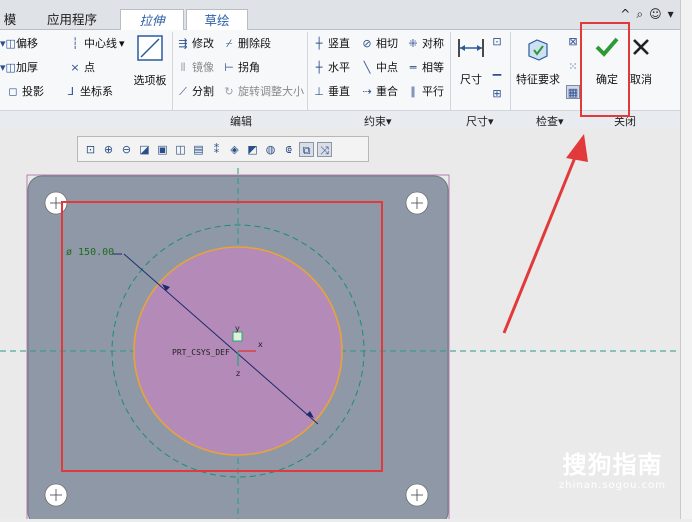 Image resolution: width=692 pixels, height=522 pixels. Describe the element at coordinates (471, 48) in the screenshot. I see `dimension-icon` at that location.